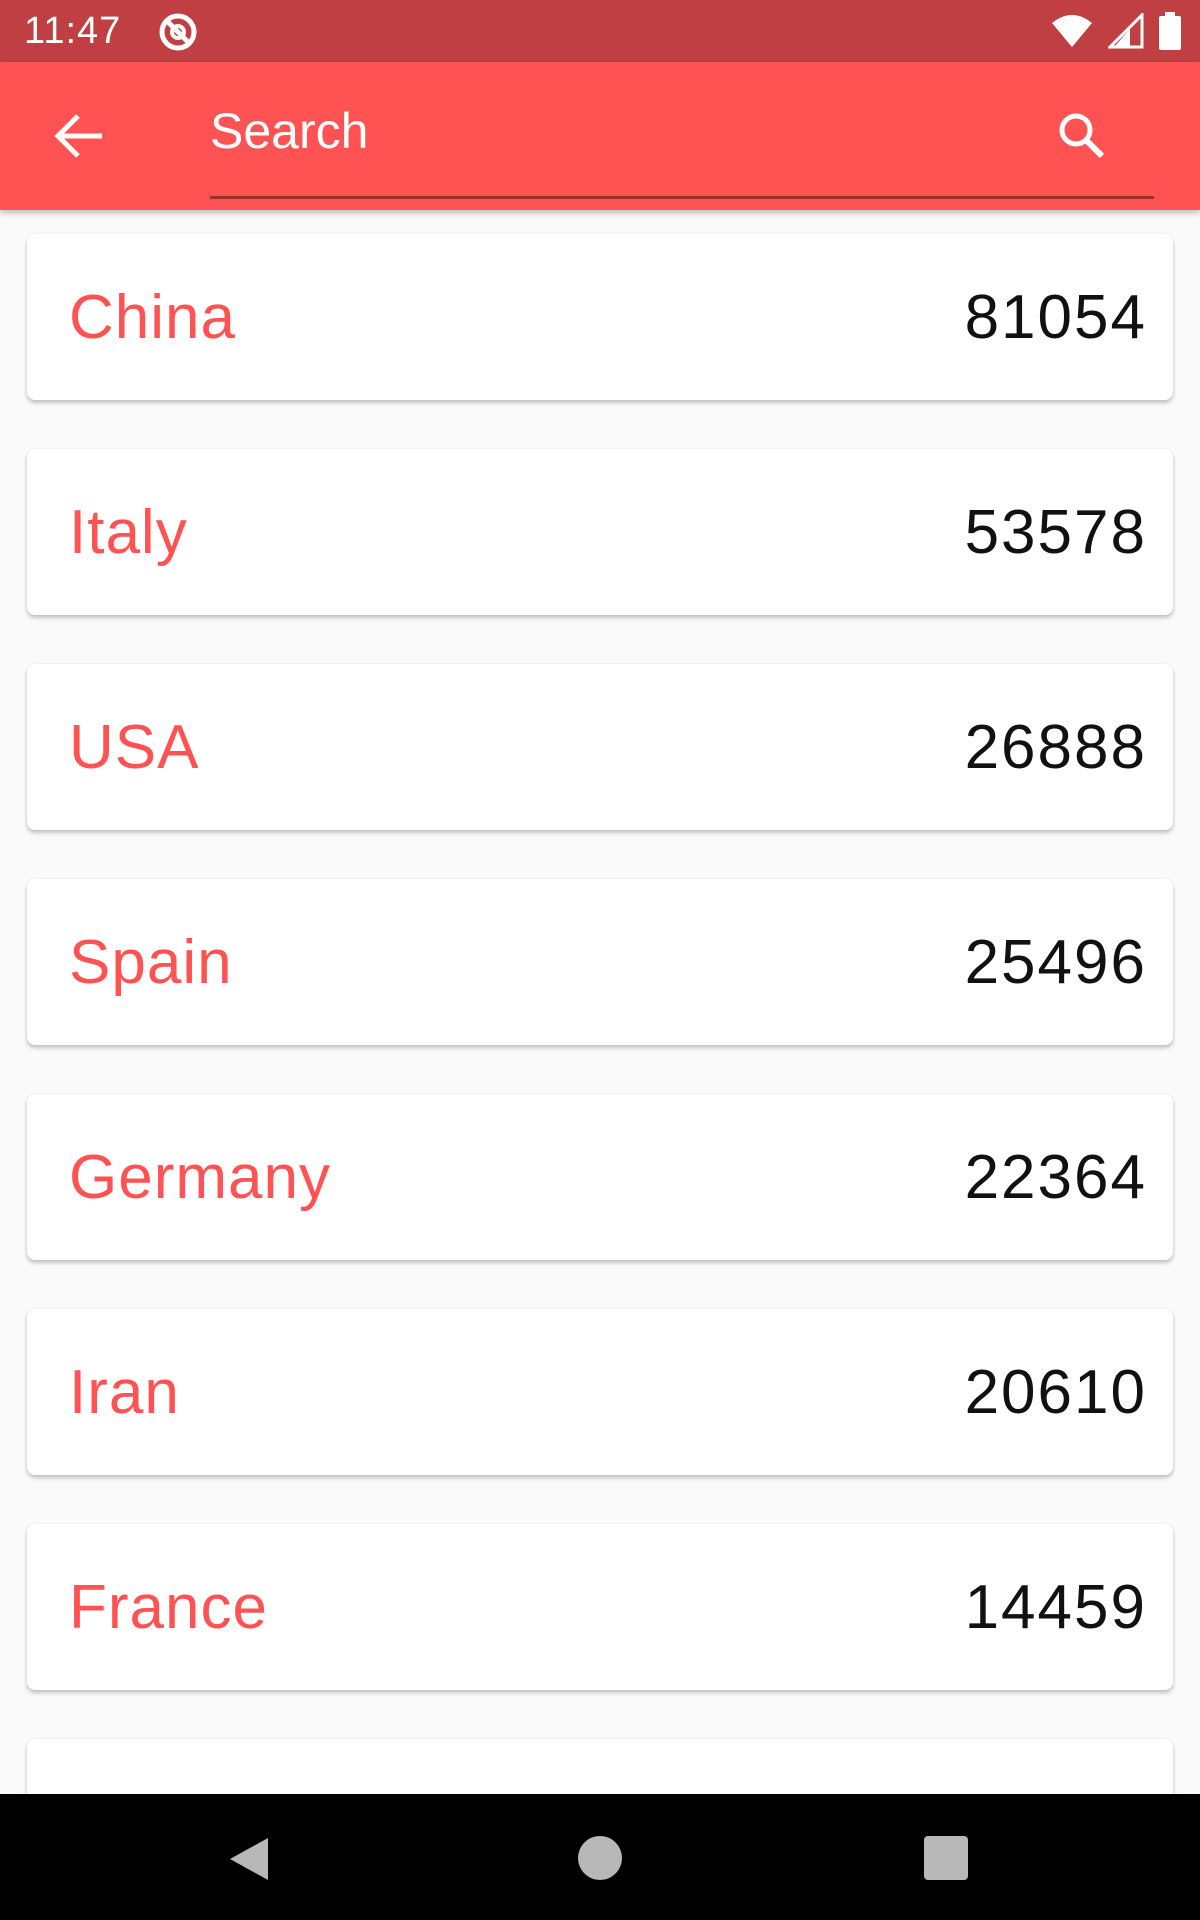  What do you see at coordinates (78, 136) in the screenshot?
I see `arrow-back-icon` at bounding box center [78, 136].